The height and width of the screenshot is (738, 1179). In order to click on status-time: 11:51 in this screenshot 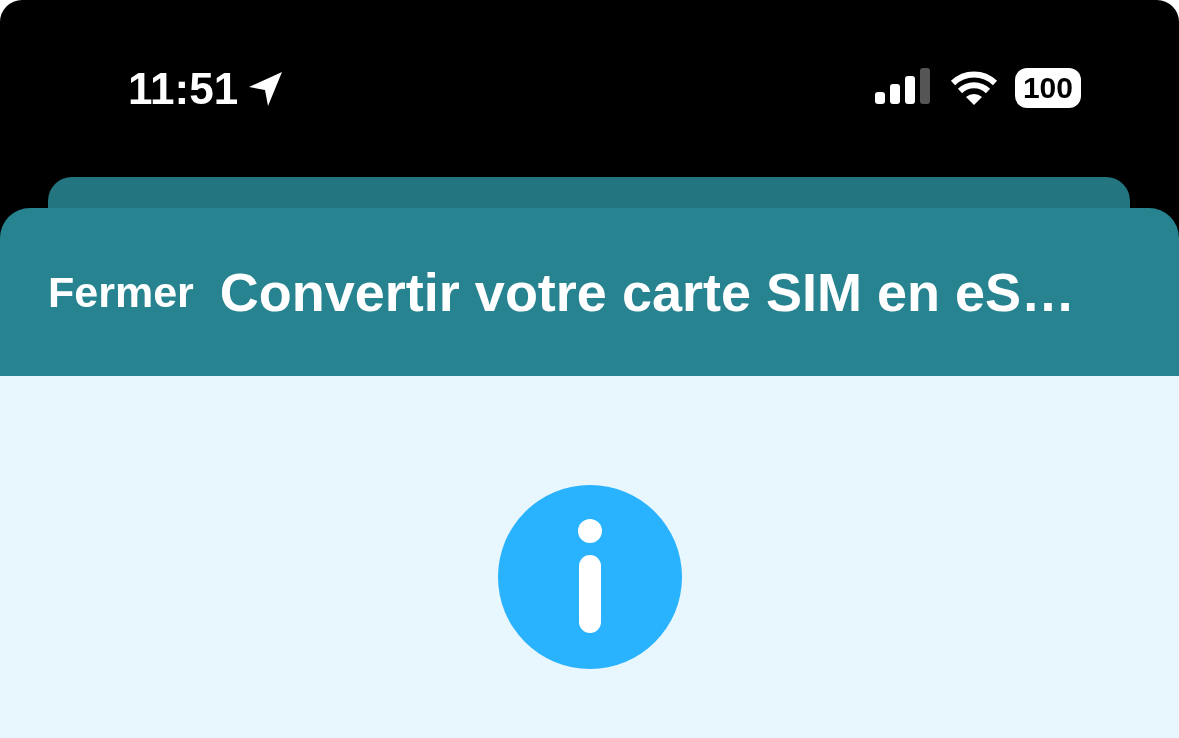, I will do `click(183, 89)`.